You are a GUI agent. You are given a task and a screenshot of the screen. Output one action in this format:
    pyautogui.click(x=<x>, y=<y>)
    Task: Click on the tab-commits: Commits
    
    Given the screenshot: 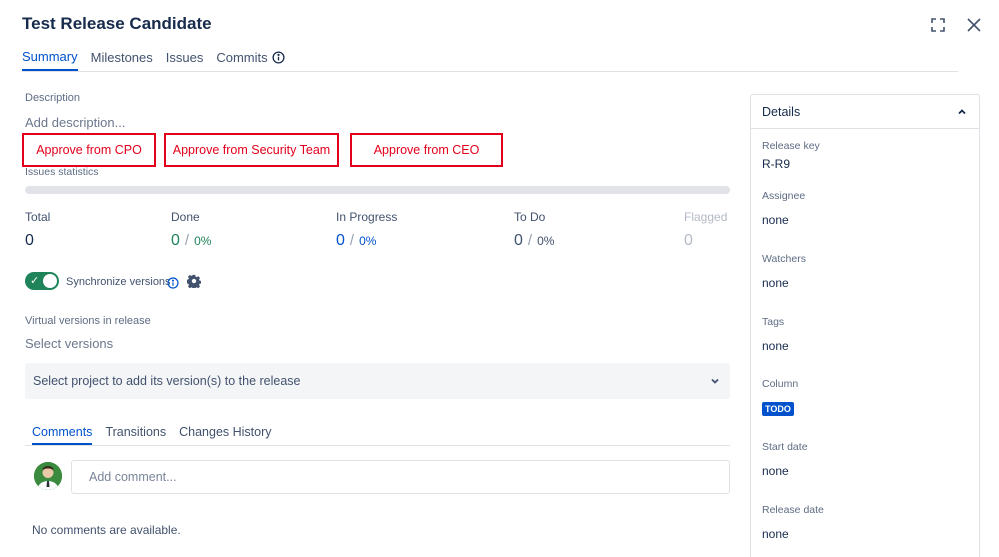 What is the action you would take?
    pyautogui.click(x=250, y=60)
    